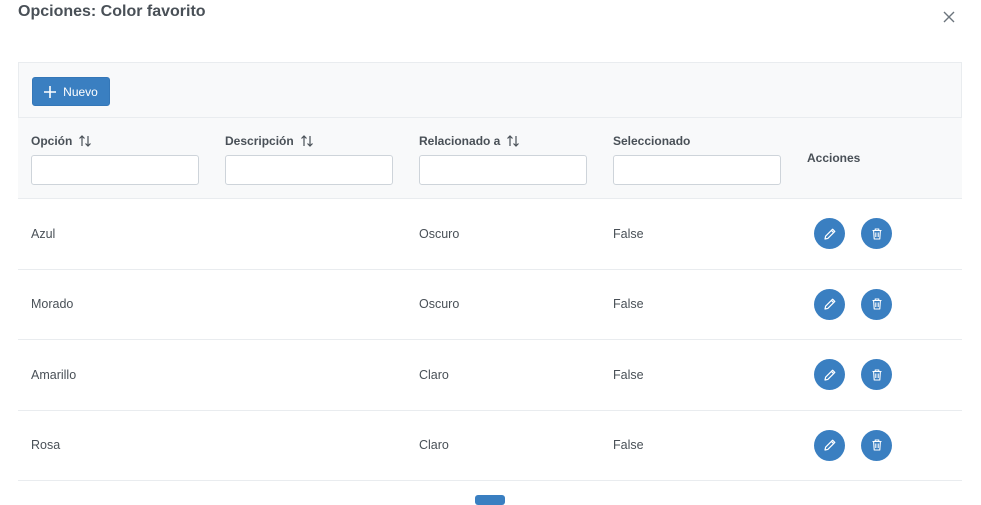 The image size is (981, 505). What do you see at coordinates (115, 170) in the screenshot?
I see `filter-opcion-input` at bounding box center [115, 170].